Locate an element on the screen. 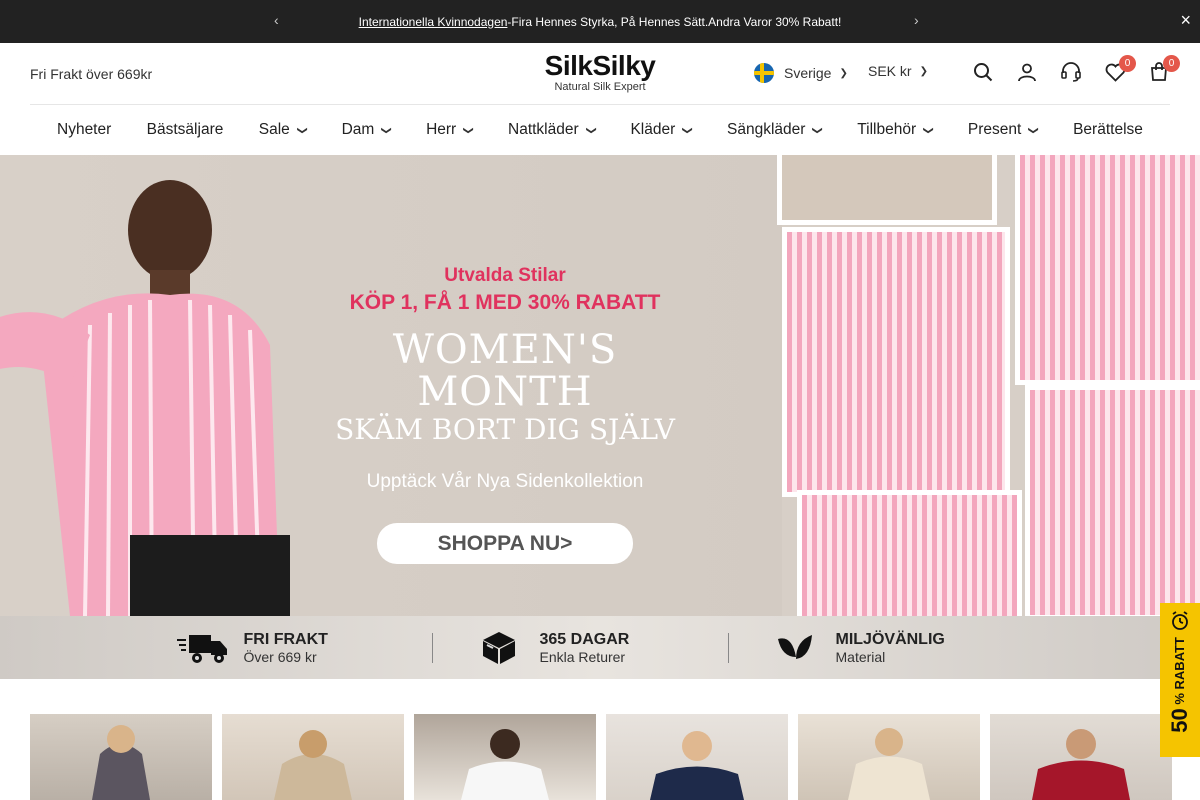 The width and height of the screenshot is (1200, 800). nav-item-4: Herr ❯ is located at coordinates (450, 130).